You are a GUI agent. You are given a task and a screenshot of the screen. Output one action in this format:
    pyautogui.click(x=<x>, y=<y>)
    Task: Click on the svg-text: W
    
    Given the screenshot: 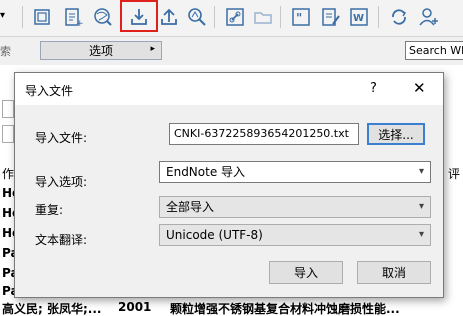 What is the action you would take?
    pyautogui.click(x=358, y=18)
    